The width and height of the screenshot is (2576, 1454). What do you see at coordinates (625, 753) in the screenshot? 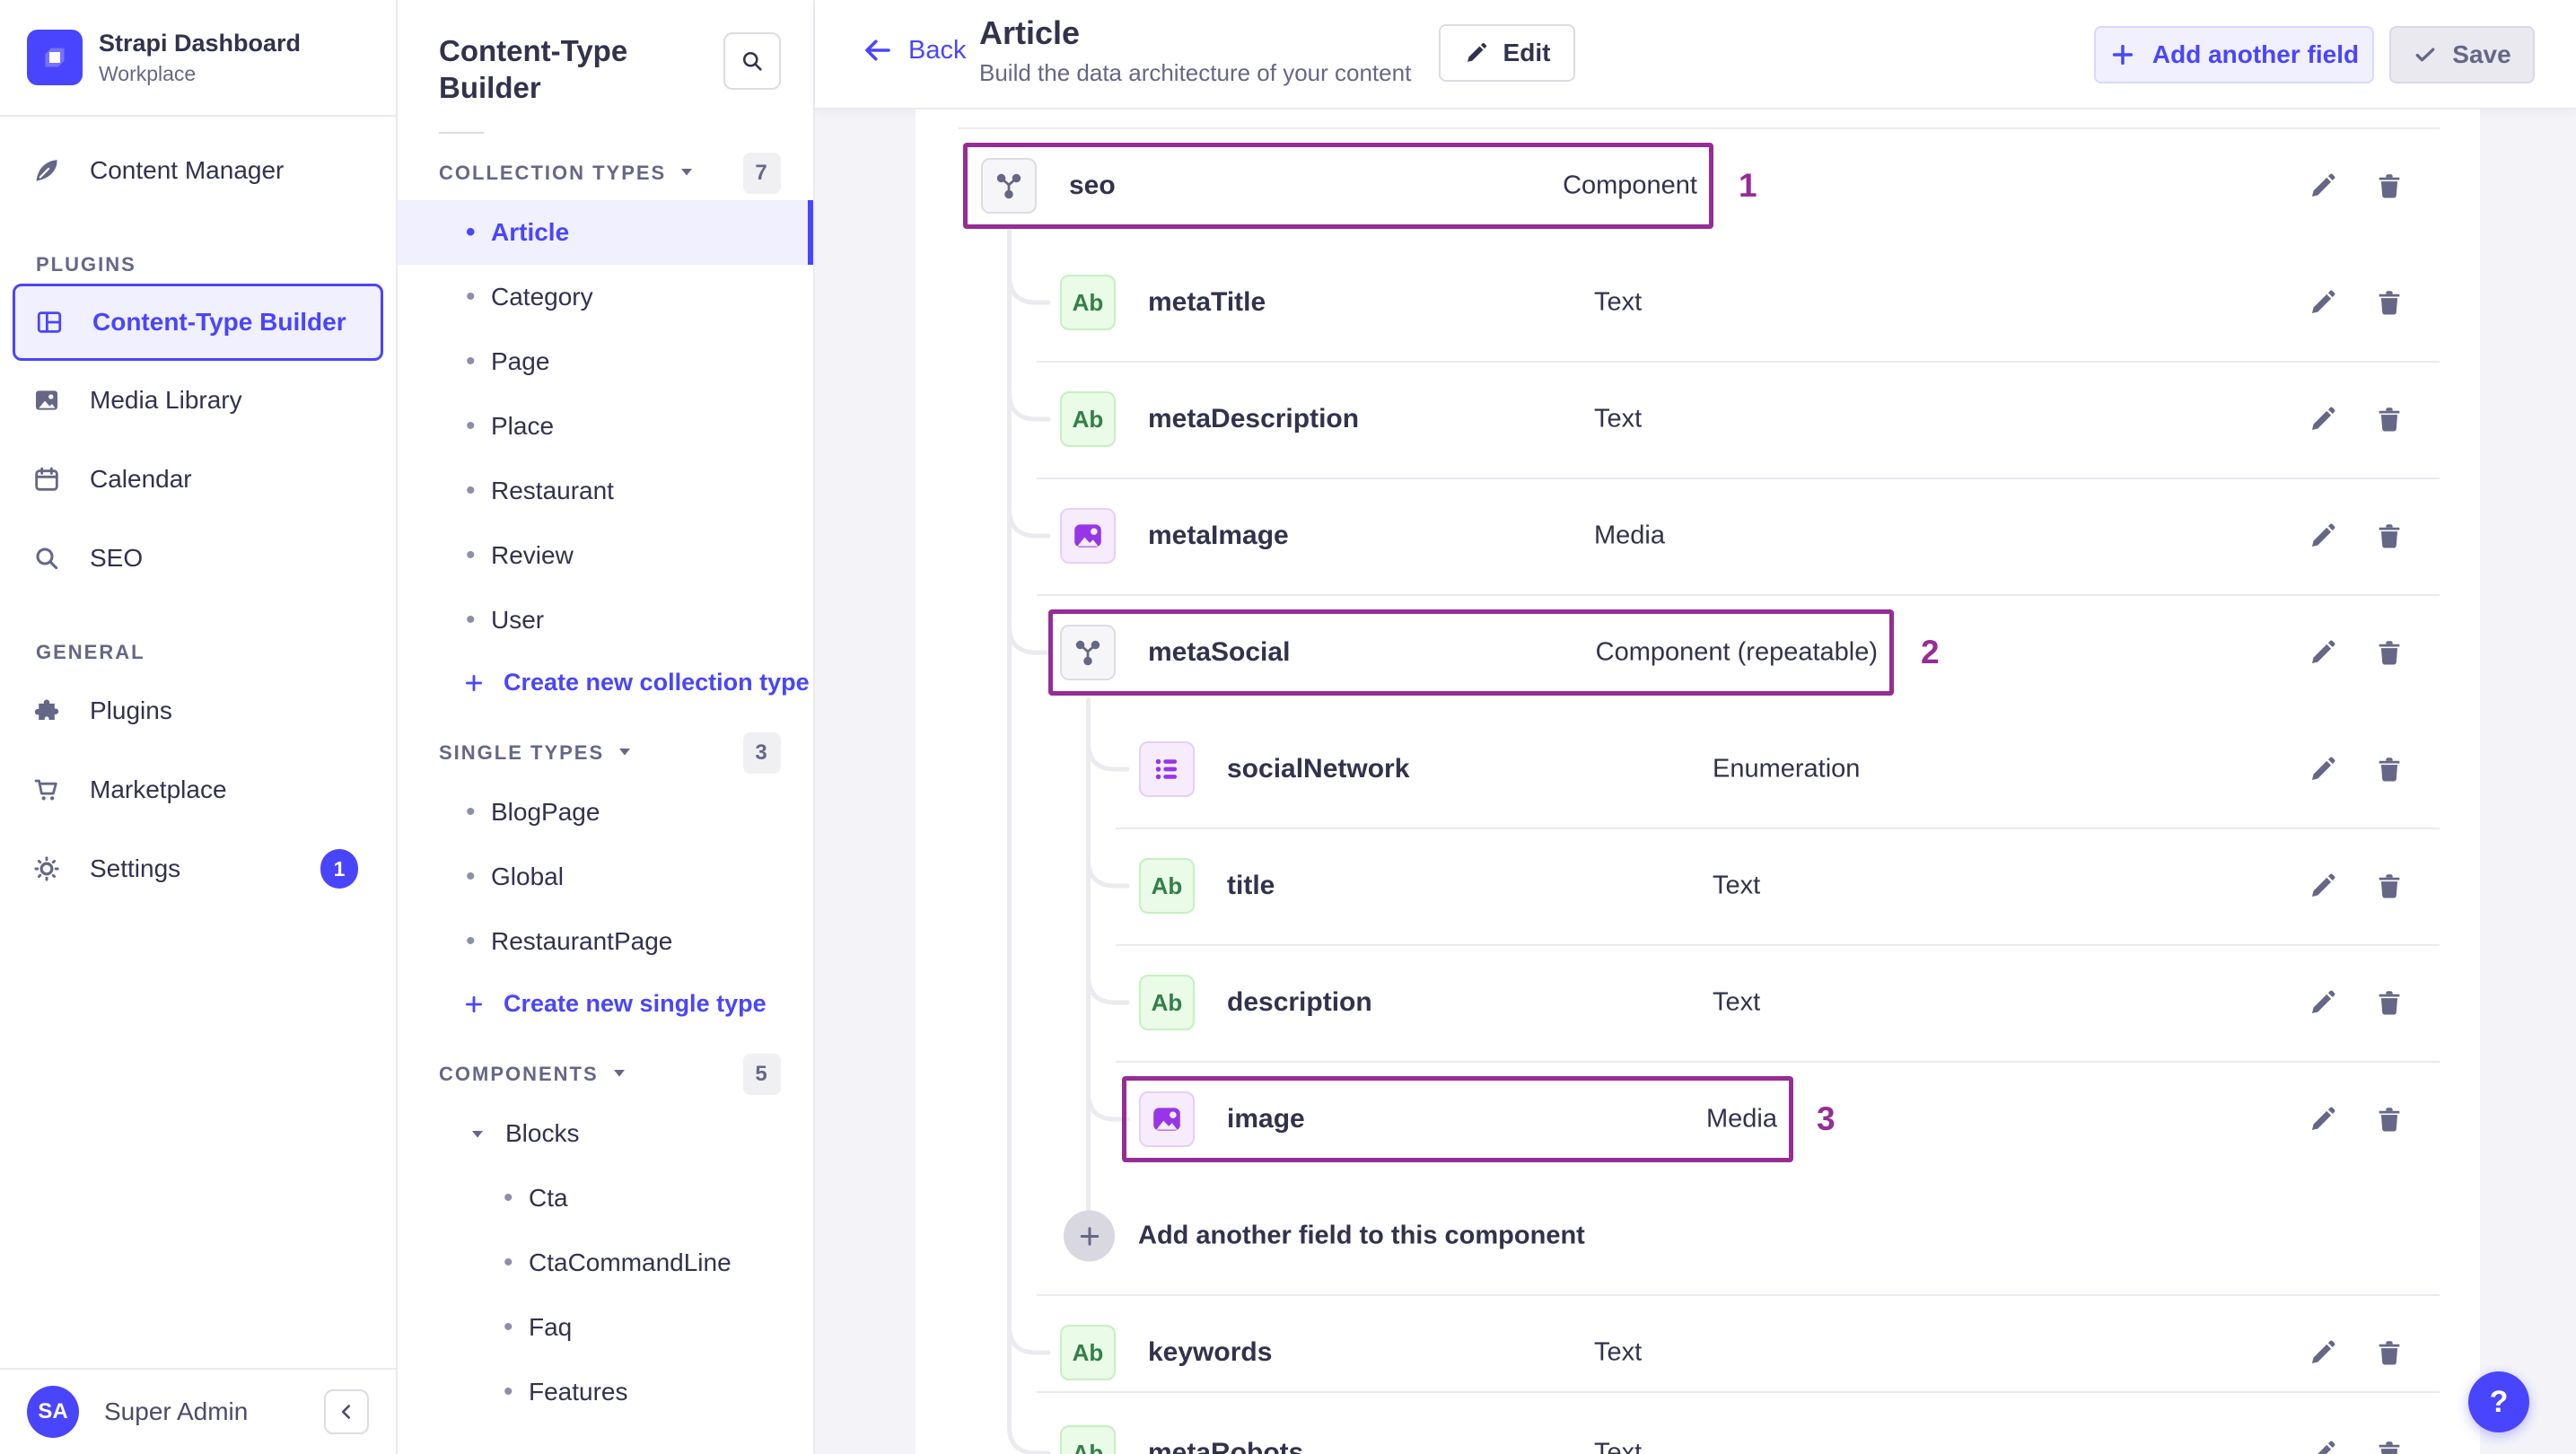
I see `chevron-down-icon` at bounding box center [625, 753].